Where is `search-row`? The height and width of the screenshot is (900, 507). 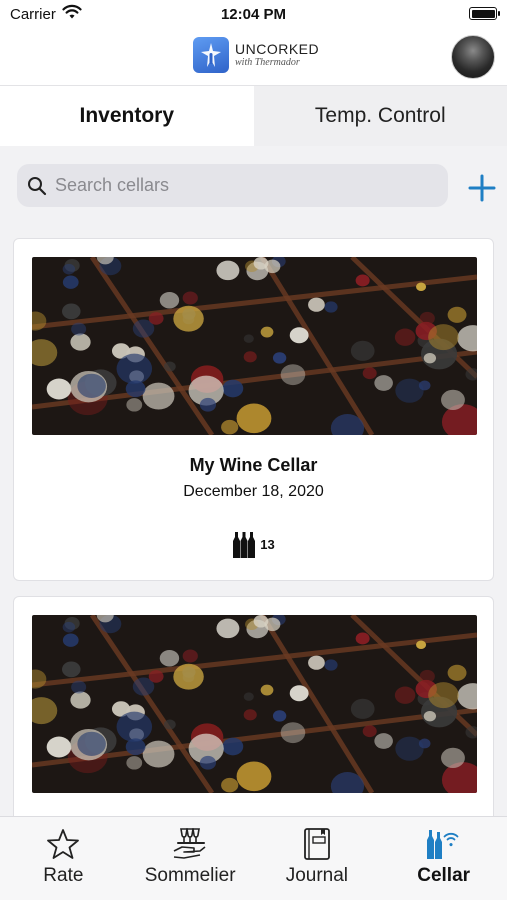 search-row is located at coordinates (253, 186).